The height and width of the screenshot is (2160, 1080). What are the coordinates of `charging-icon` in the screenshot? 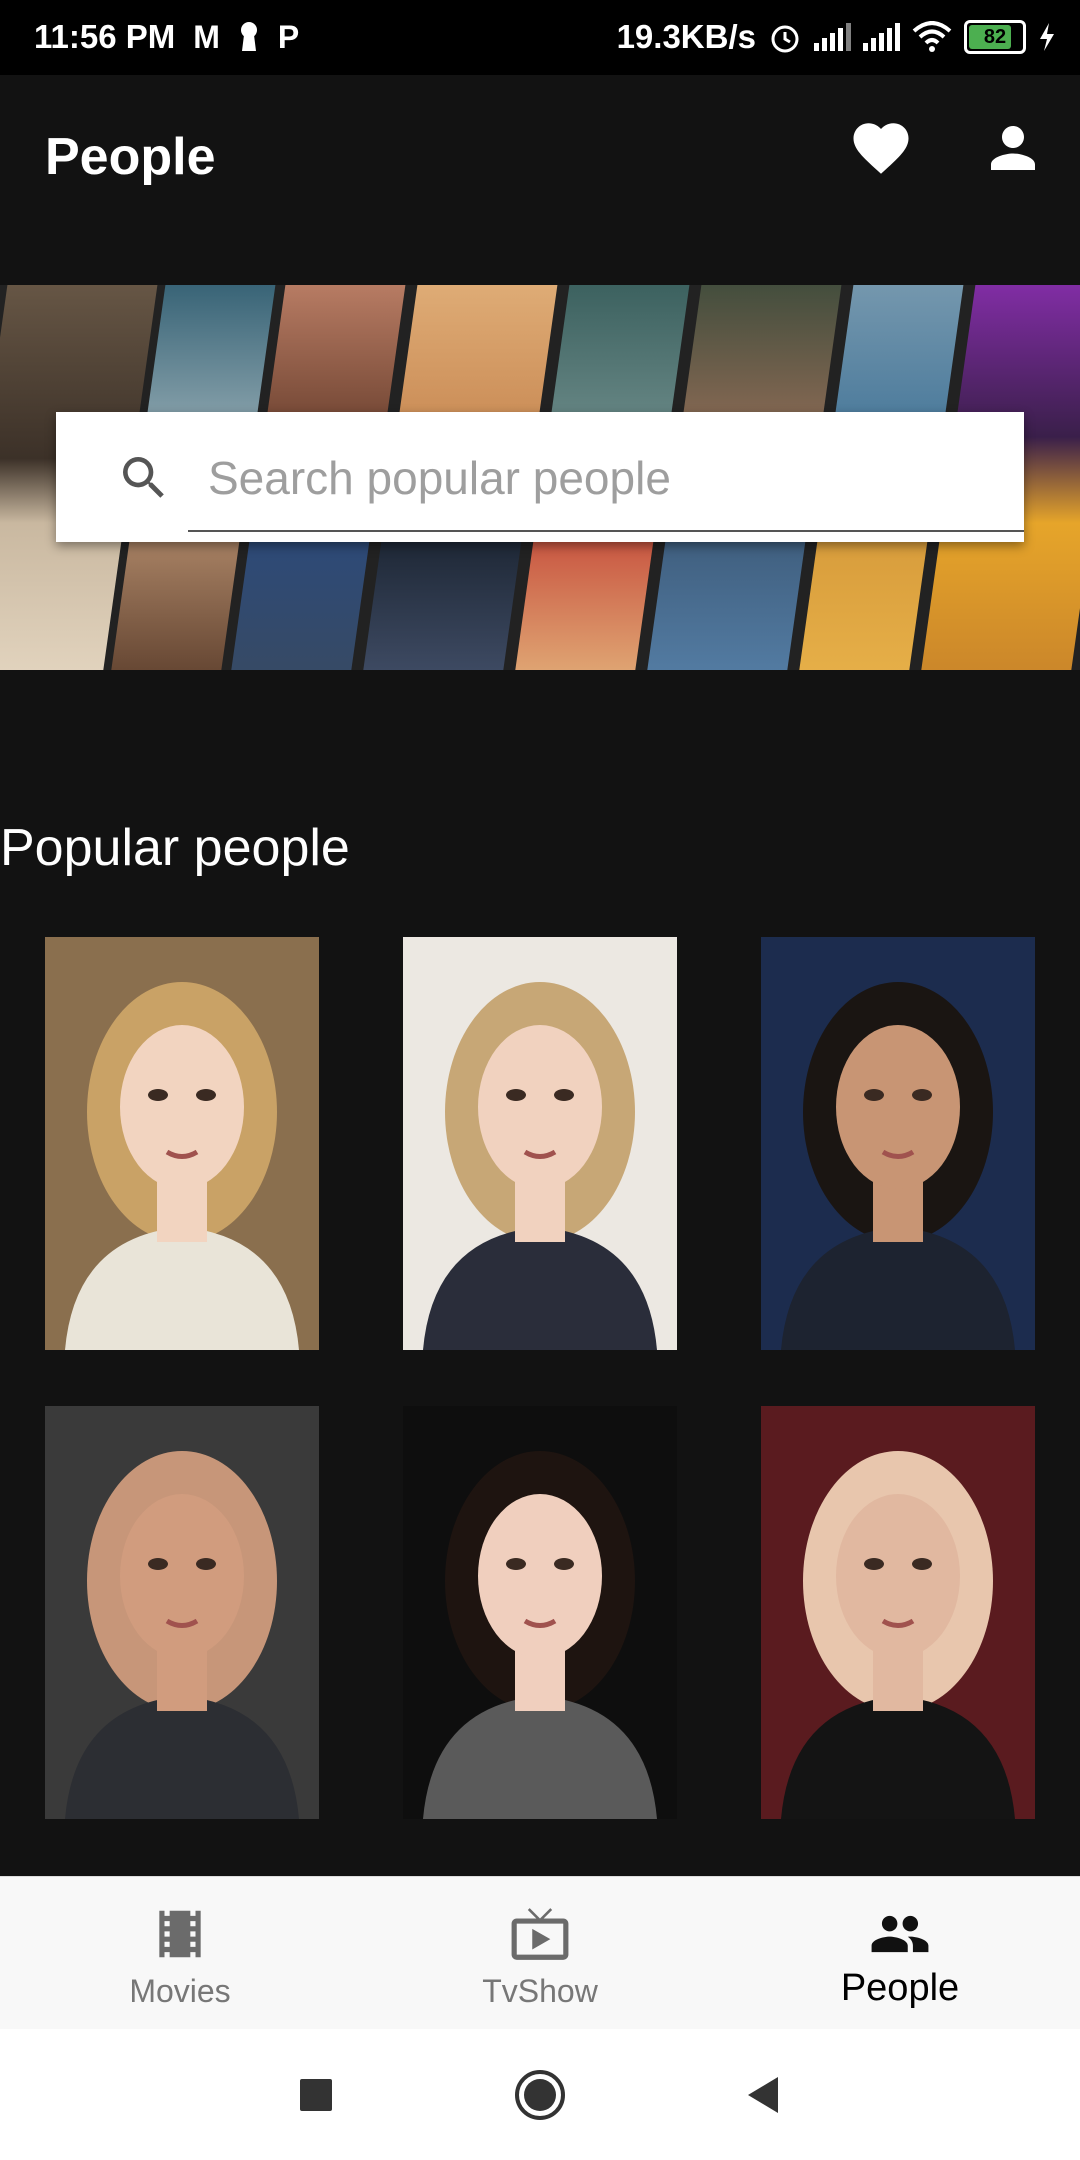 It's located at (1047, 37).